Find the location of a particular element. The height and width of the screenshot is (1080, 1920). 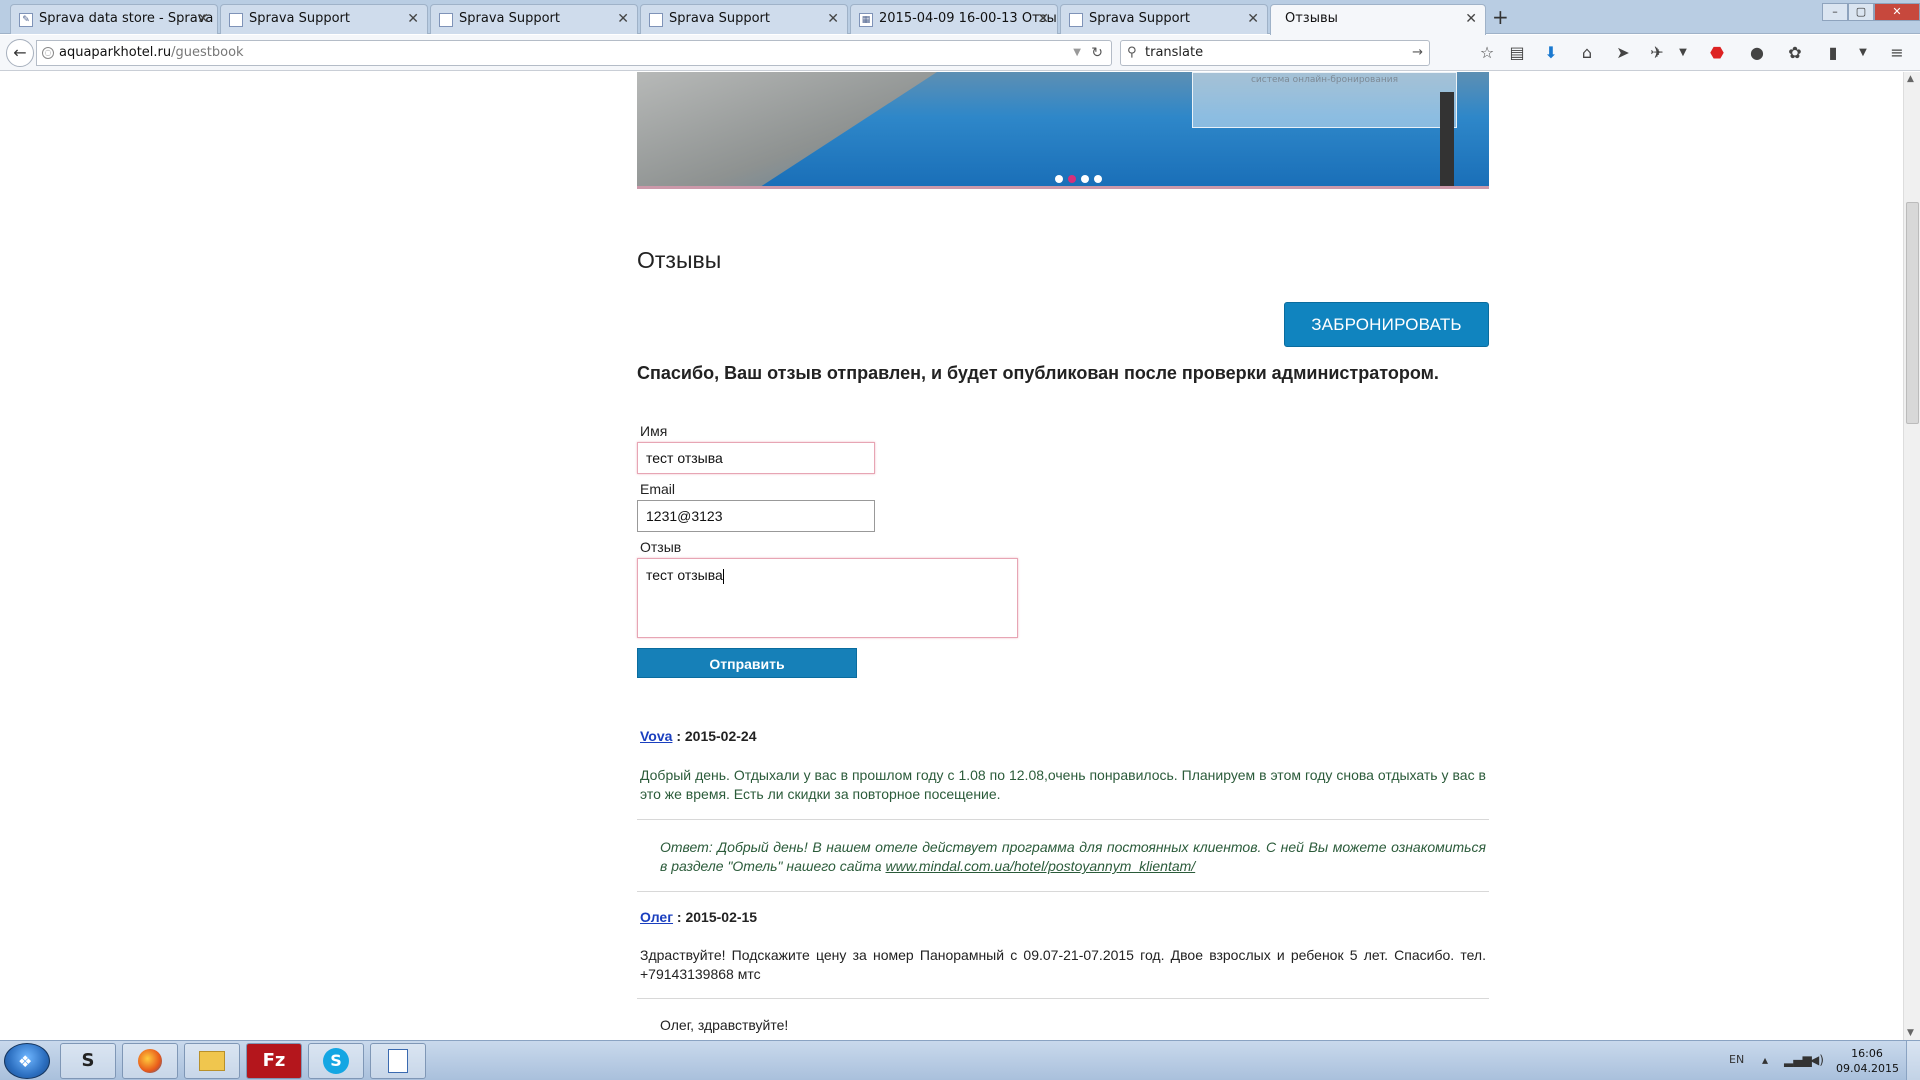

dropdown-arrow-icon: ▼ is located at coordinates (1077, 53).